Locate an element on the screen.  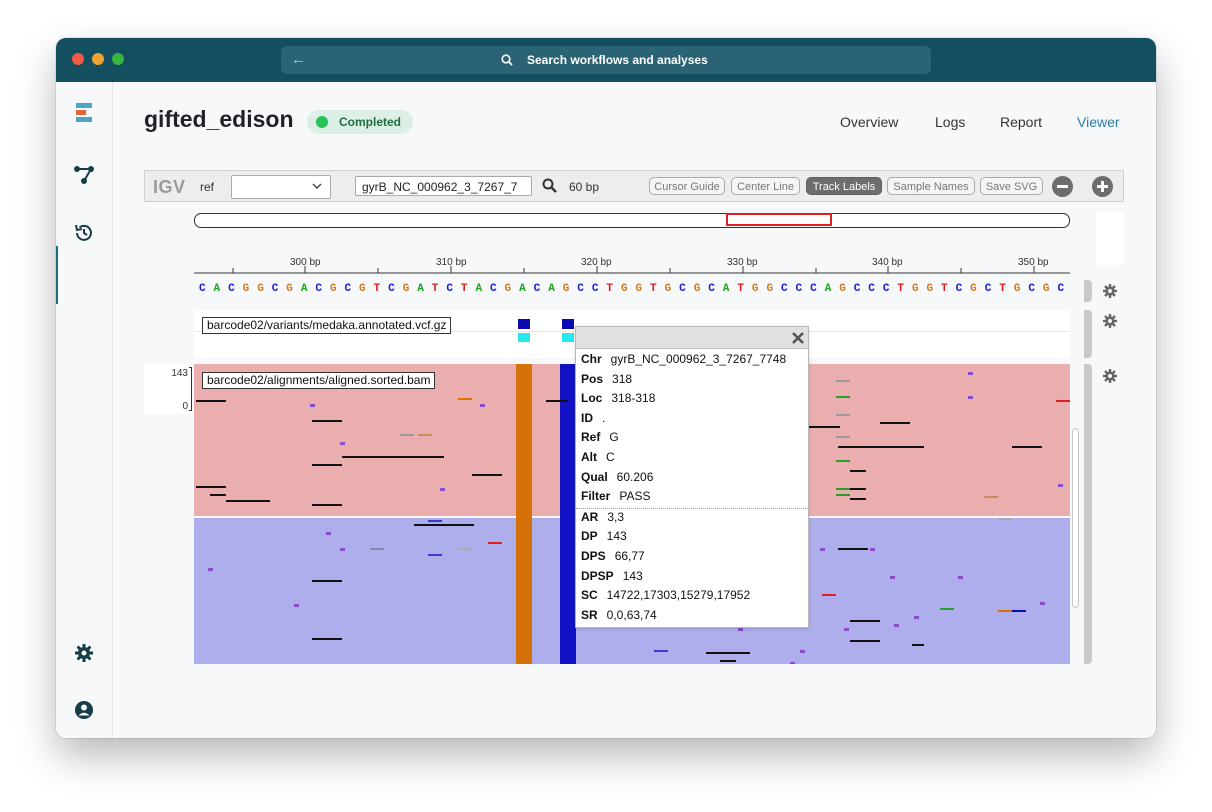
mismatch-column-g is located at coordinates (524, 514).